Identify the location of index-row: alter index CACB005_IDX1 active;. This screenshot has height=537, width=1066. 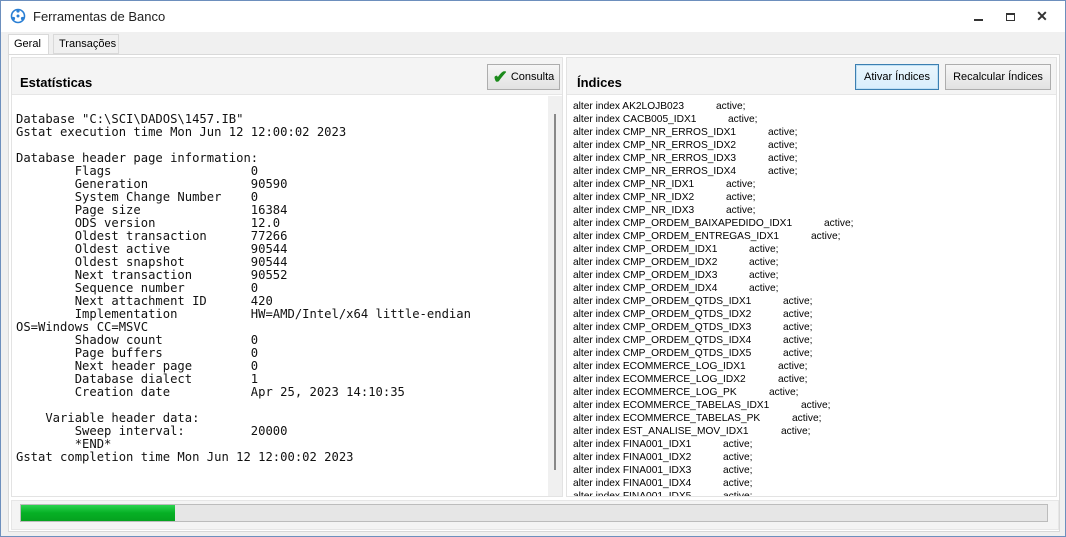
(814, 119).